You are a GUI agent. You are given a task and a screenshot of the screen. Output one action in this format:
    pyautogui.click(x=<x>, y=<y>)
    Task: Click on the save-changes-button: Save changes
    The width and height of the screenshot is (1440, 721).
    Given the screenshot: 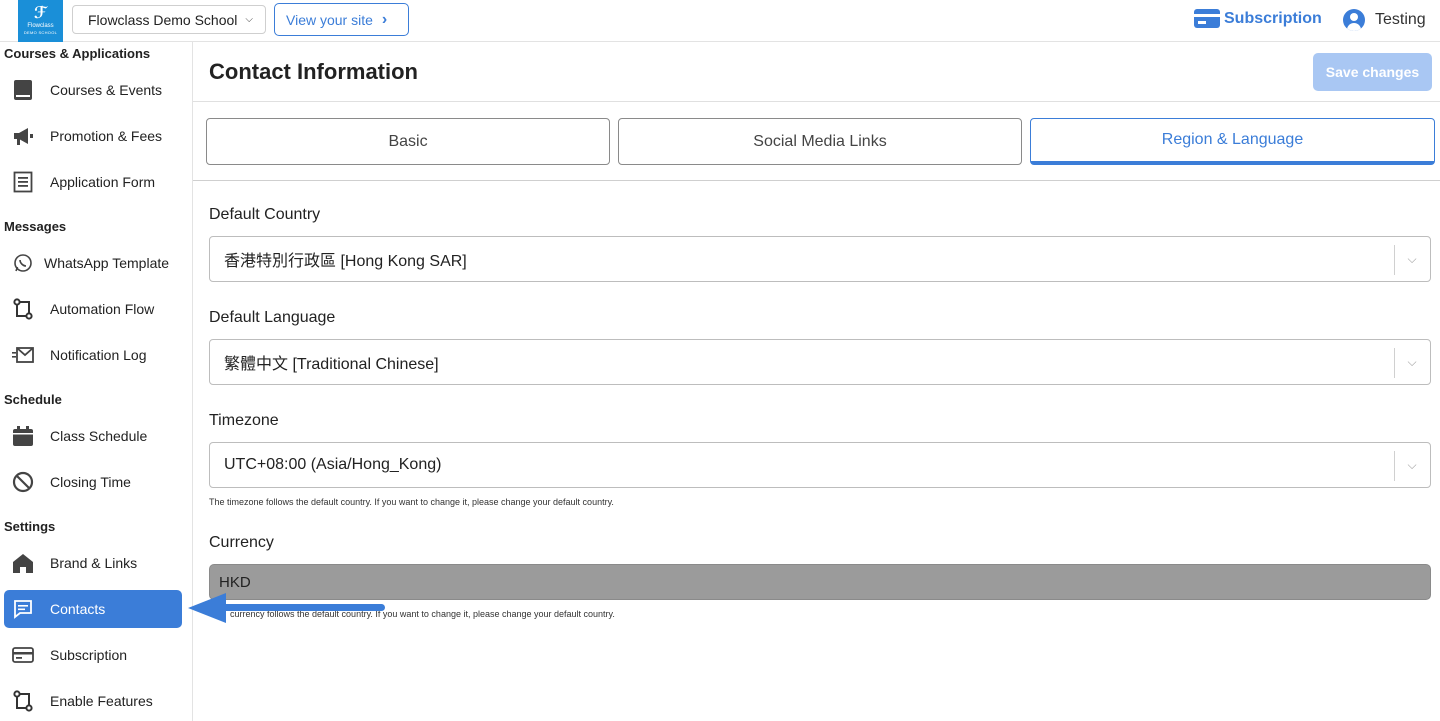 What is the action you would take?
    pyautogui.click(x=1372, y=72)
    